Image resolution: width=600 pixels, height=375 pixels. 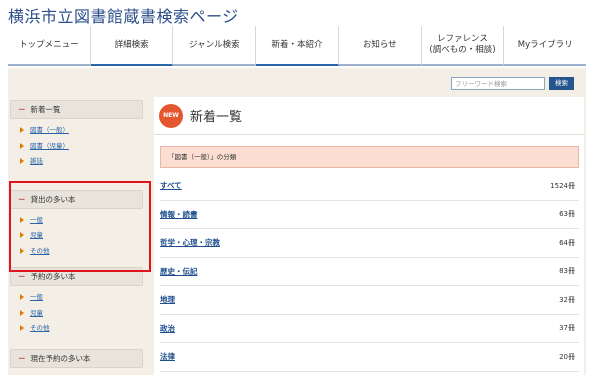 I want to click on sidebar-list: 一般 児童 その他, so click(x=76, y=313).